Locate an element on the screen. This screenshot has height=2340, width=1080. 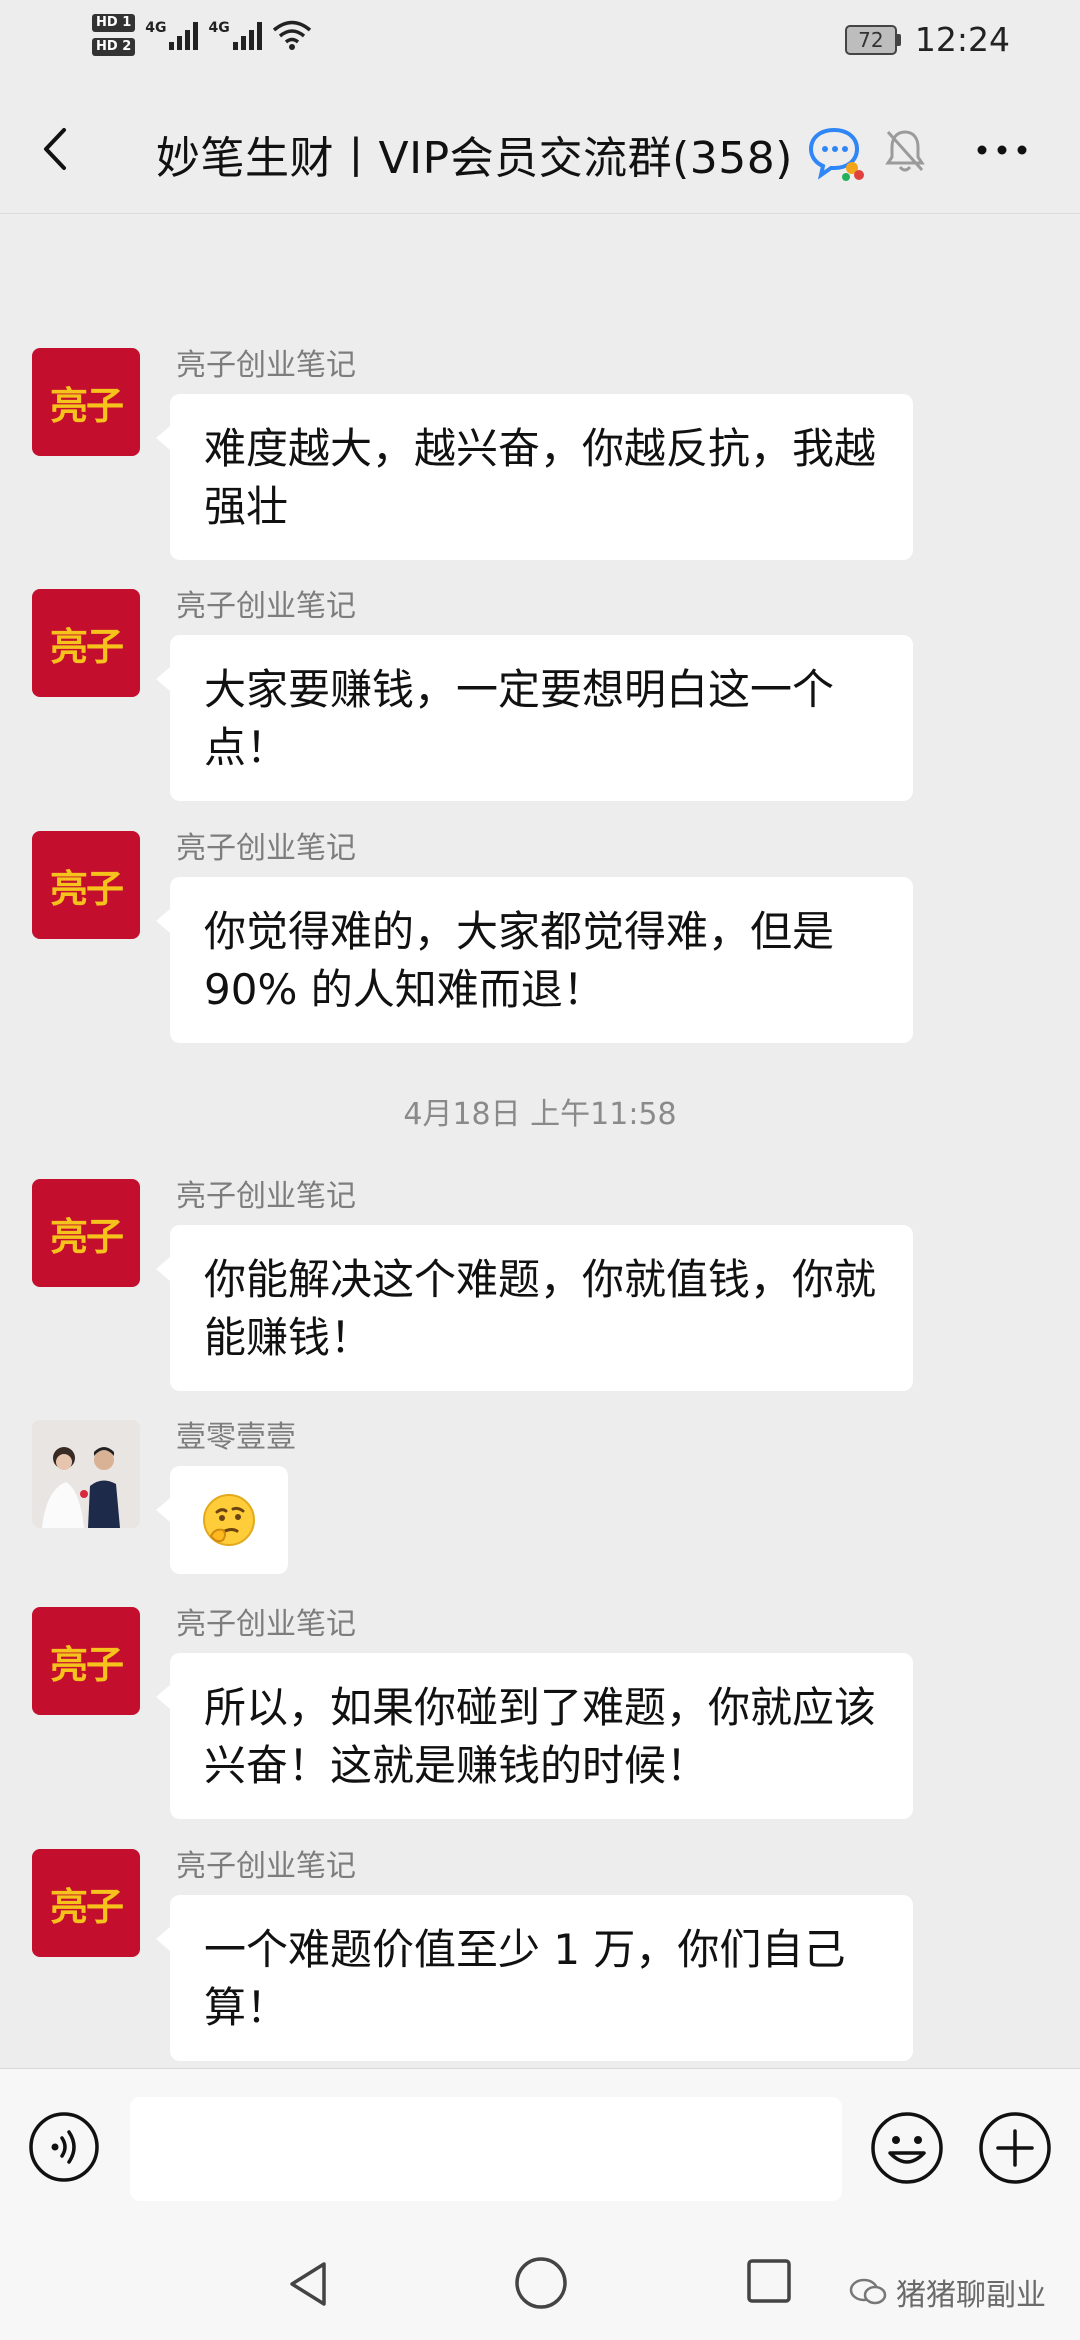
message-bubble: 你觉得难的，大家都觉得难，但是 90% 的人知难而退！ is located at coordinates (534, 960).